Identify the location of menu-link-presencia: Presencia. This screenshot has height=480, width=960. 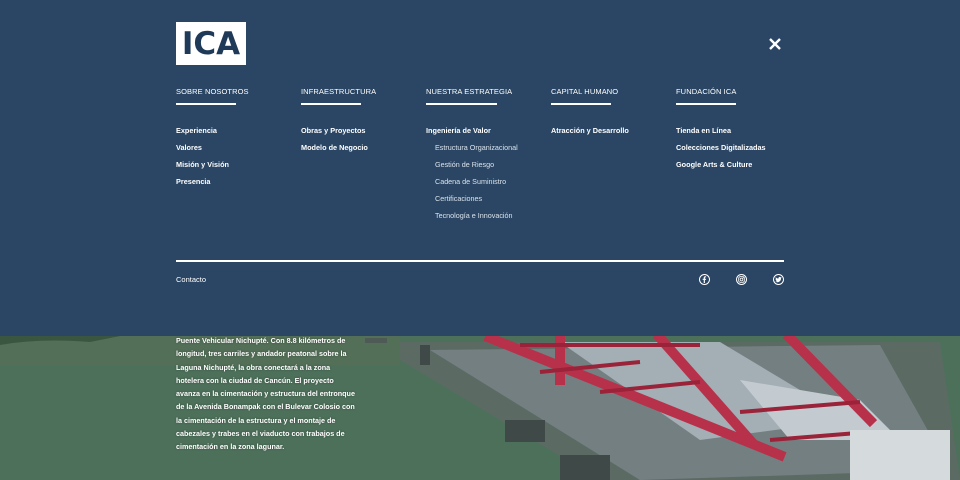
(236, 185).